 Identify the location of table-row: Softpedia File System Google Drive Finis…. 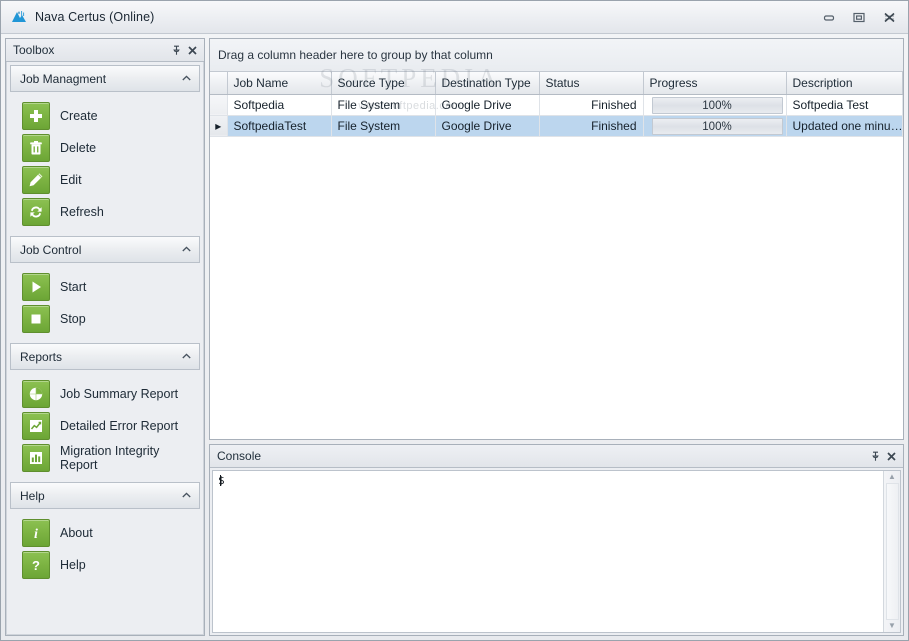
(556, 105).